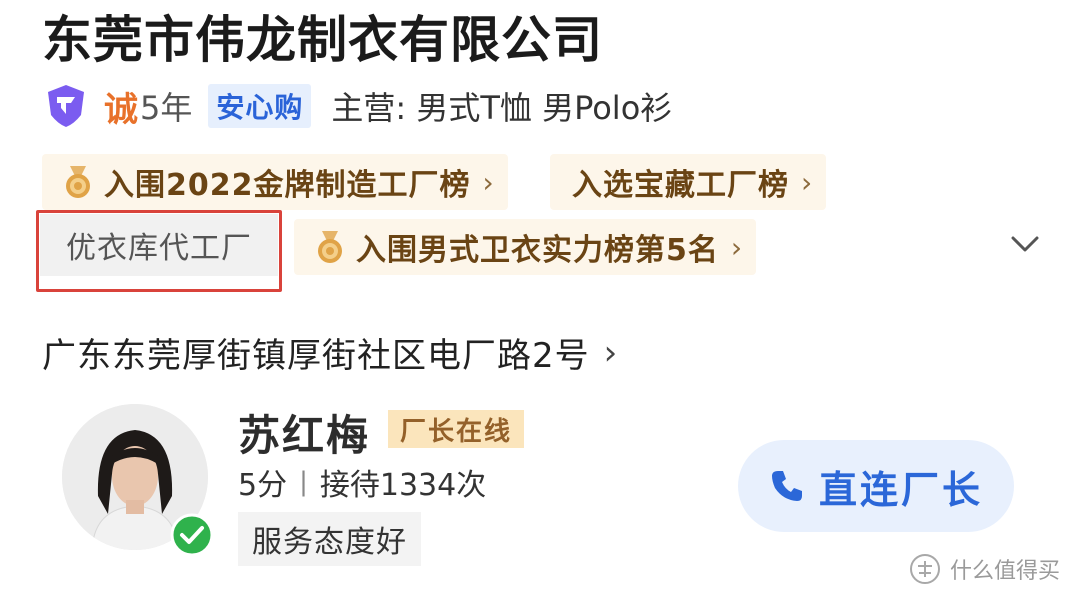 The image size is (1080, 595). I want to click on watermark-text: 什么值得买, so click(1005, 571).